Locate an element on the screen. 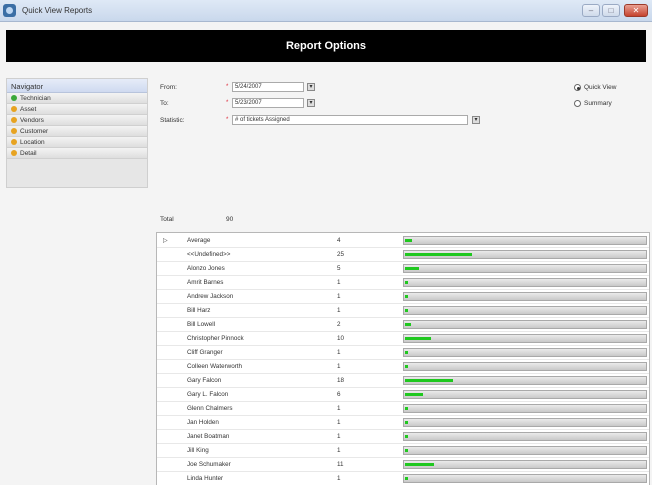 The image size is (652, 485). to-date-field: 5/23/2007 is located at coordinates (268, 103).